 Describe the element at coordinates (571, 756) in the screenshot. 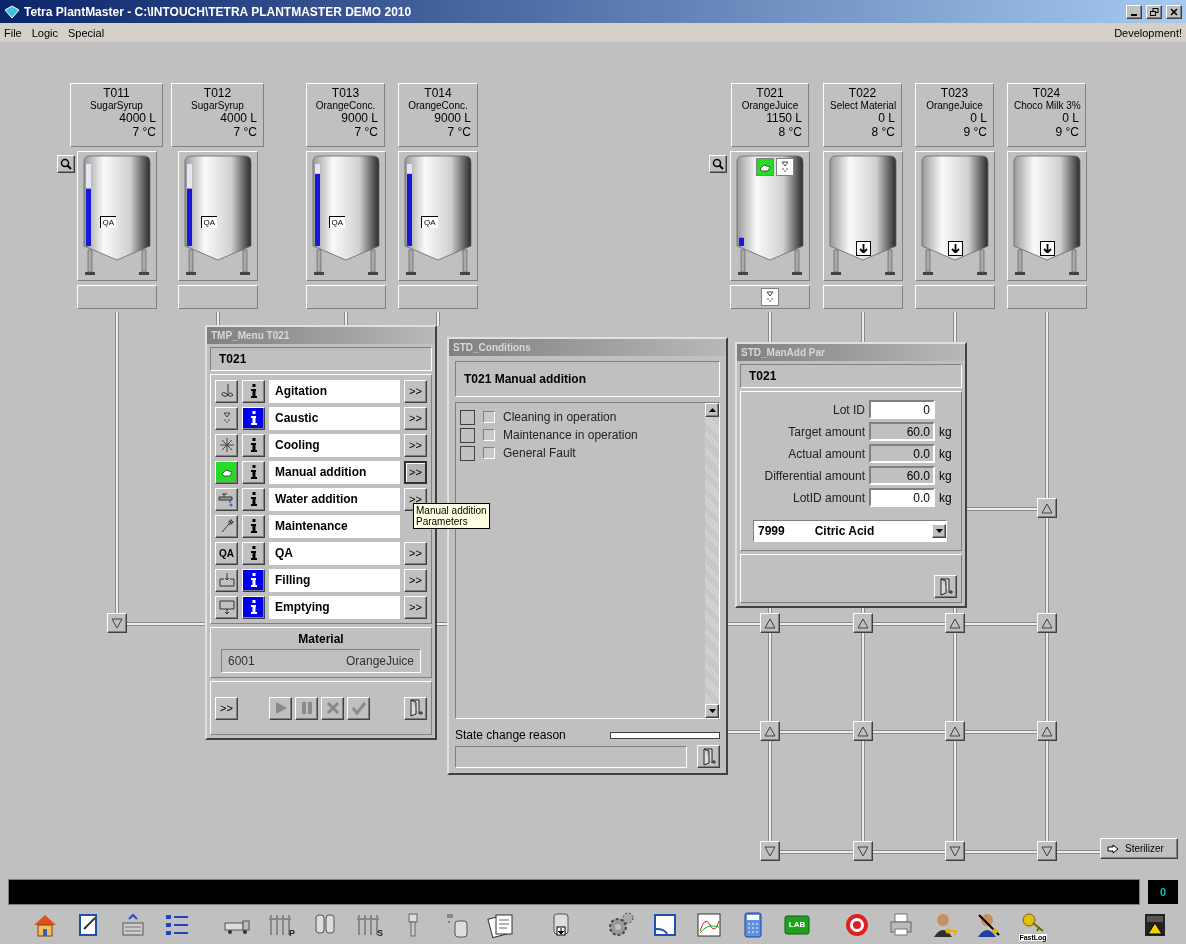

I see `reason-field` at that location.